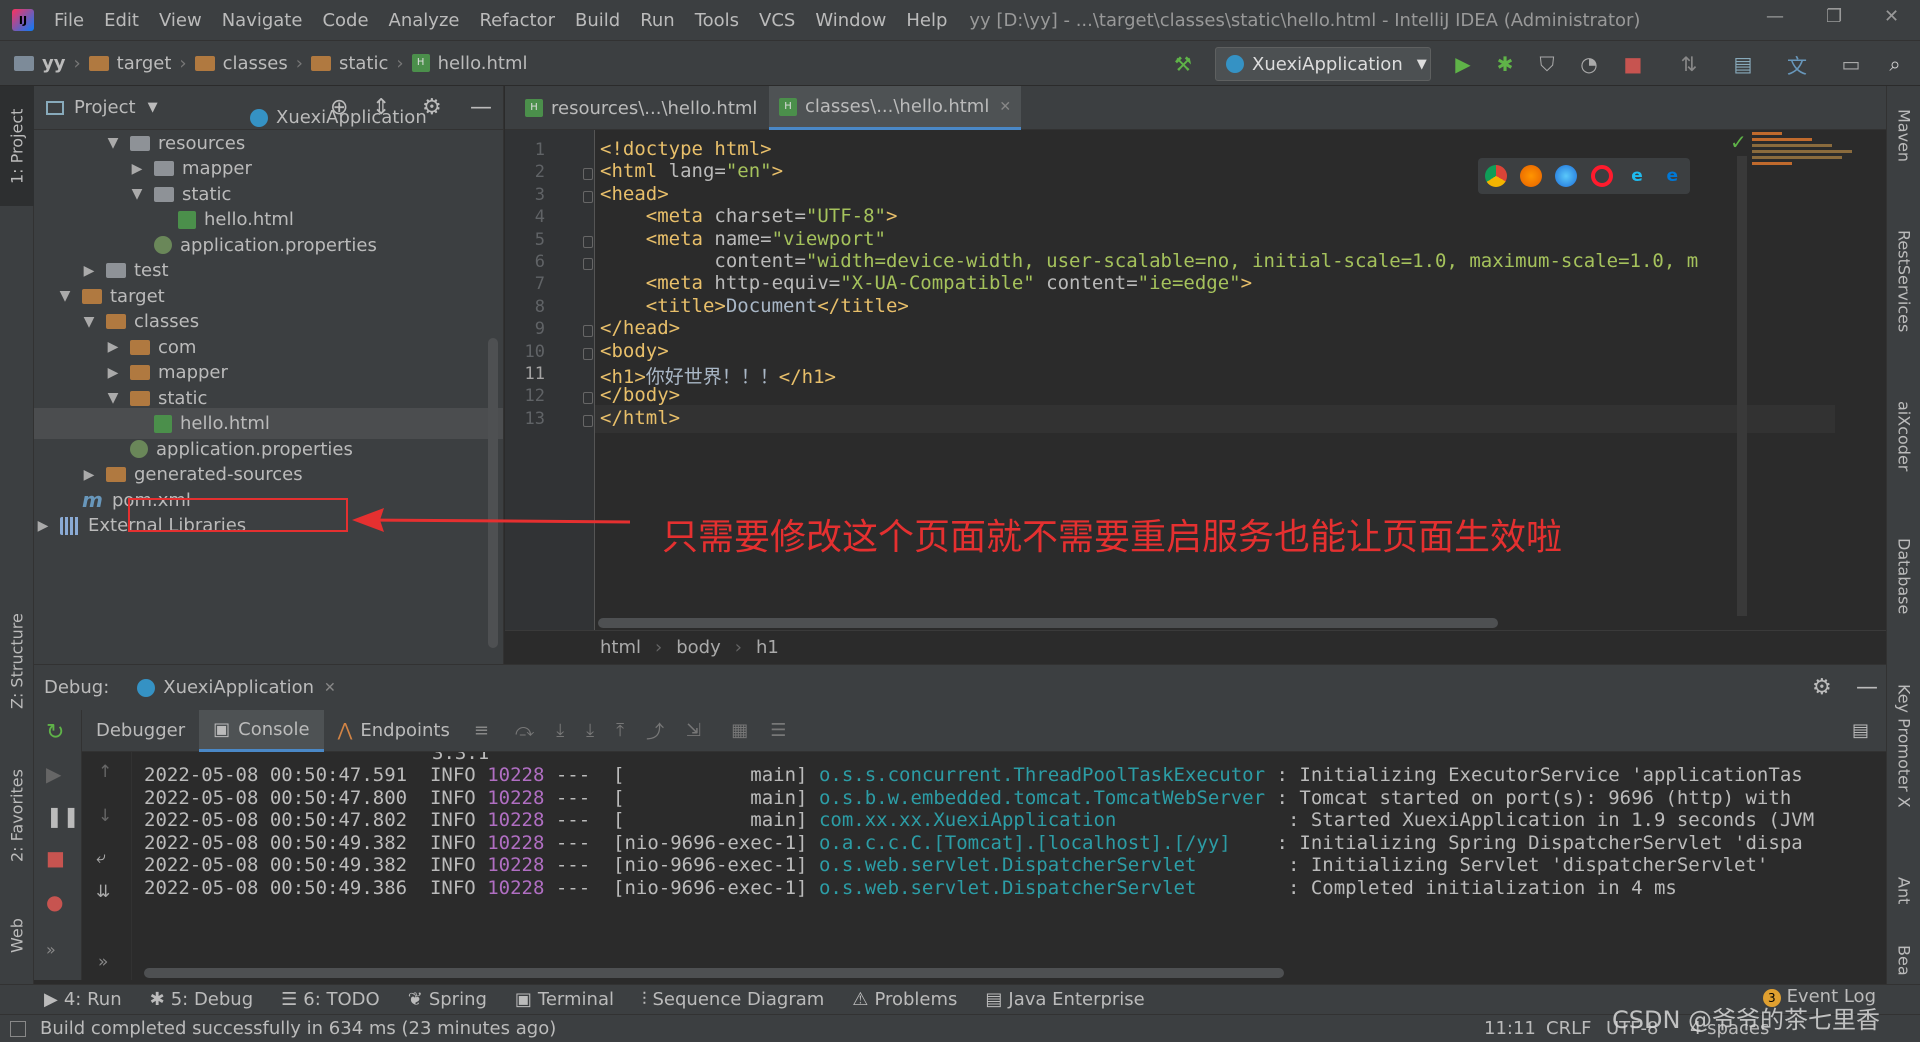  What do you see at coordinates (1903, 281) in the screenshot?
I see `tab-restservices: RestServices` at bounding box center [1903, 281].